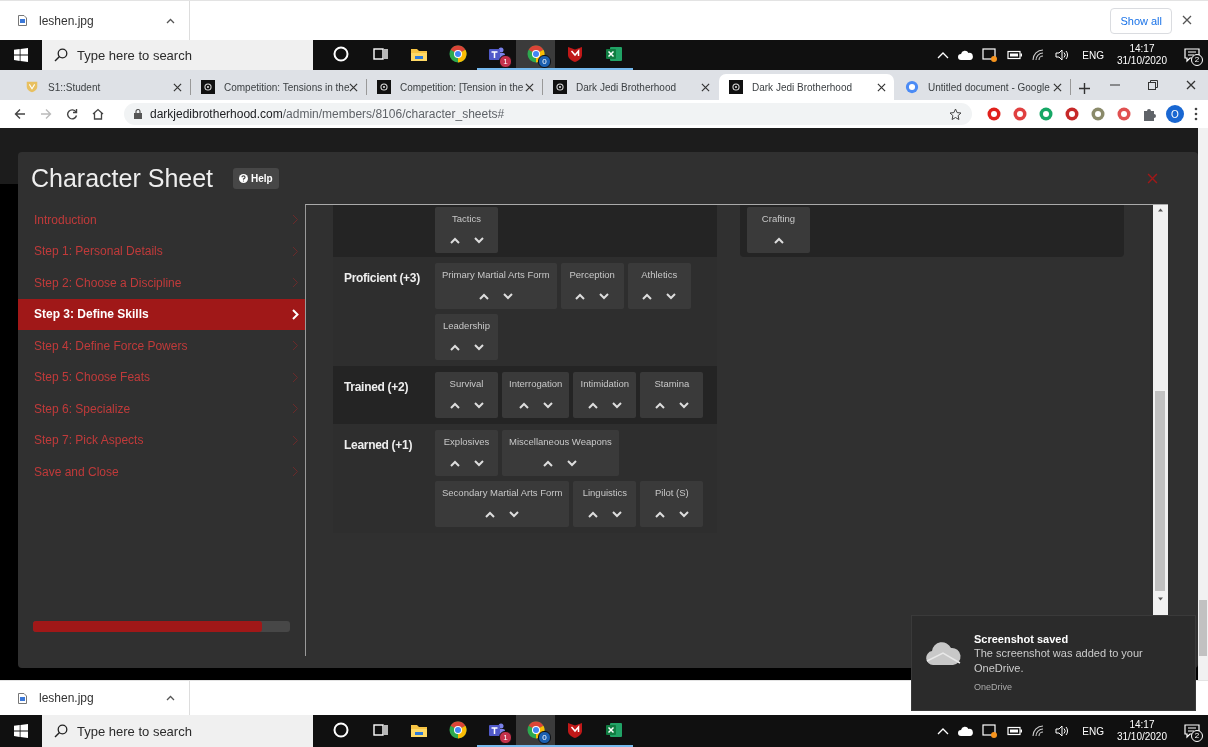 The height and width of the screenshot is (747, 1208). I want to click on back-icon, so click(20, 114).